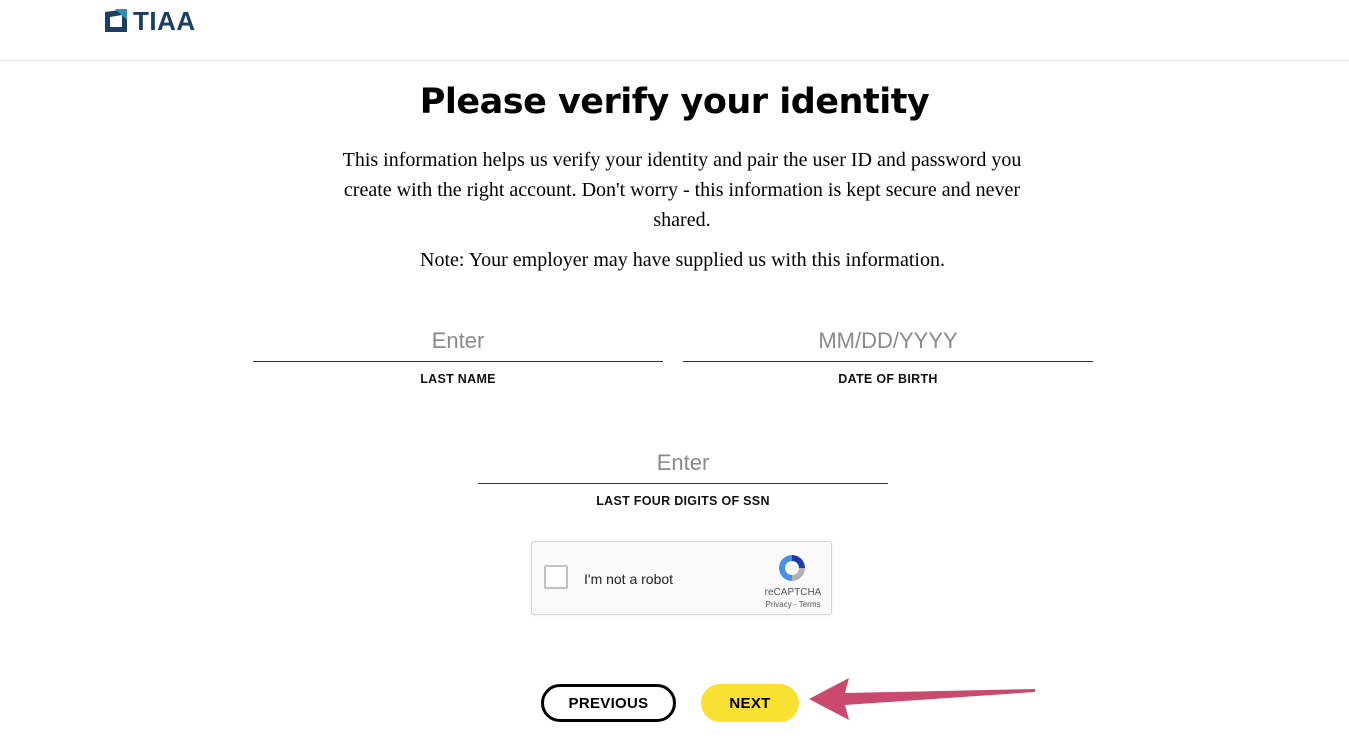 This screenshot has width=1349, height=747. I want to click on ssn-label: LAST FOUR DIGITS OF SSN, so click(683, 501).